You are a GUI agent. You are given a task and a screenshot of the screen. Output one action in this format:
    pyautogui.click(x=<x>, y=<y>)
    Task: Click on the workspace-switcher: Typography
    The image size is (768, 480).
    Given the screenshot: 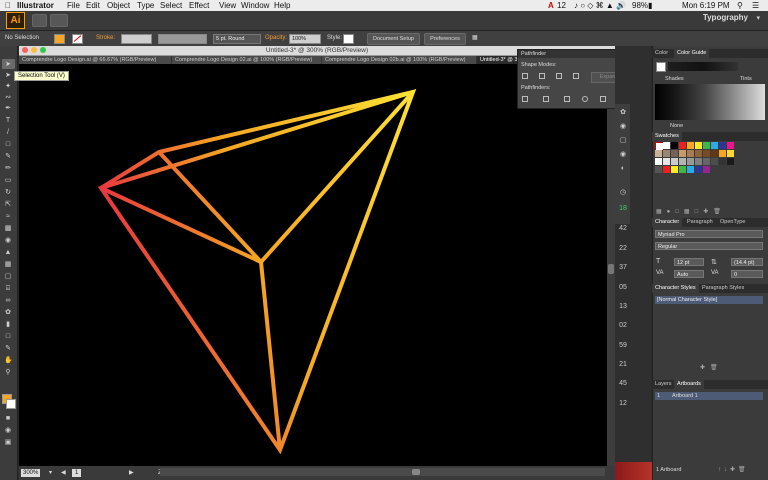 What is the action you would take?
    pyautogui.click(x=725, y=17)
    